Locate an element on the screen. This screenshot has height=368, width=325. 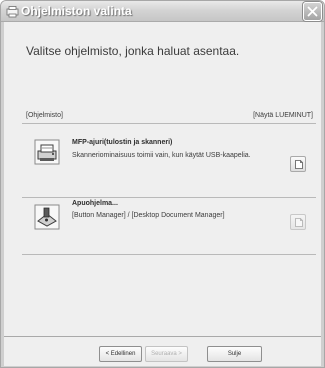
utility-tool-icon is located at coordinates (47, 217).